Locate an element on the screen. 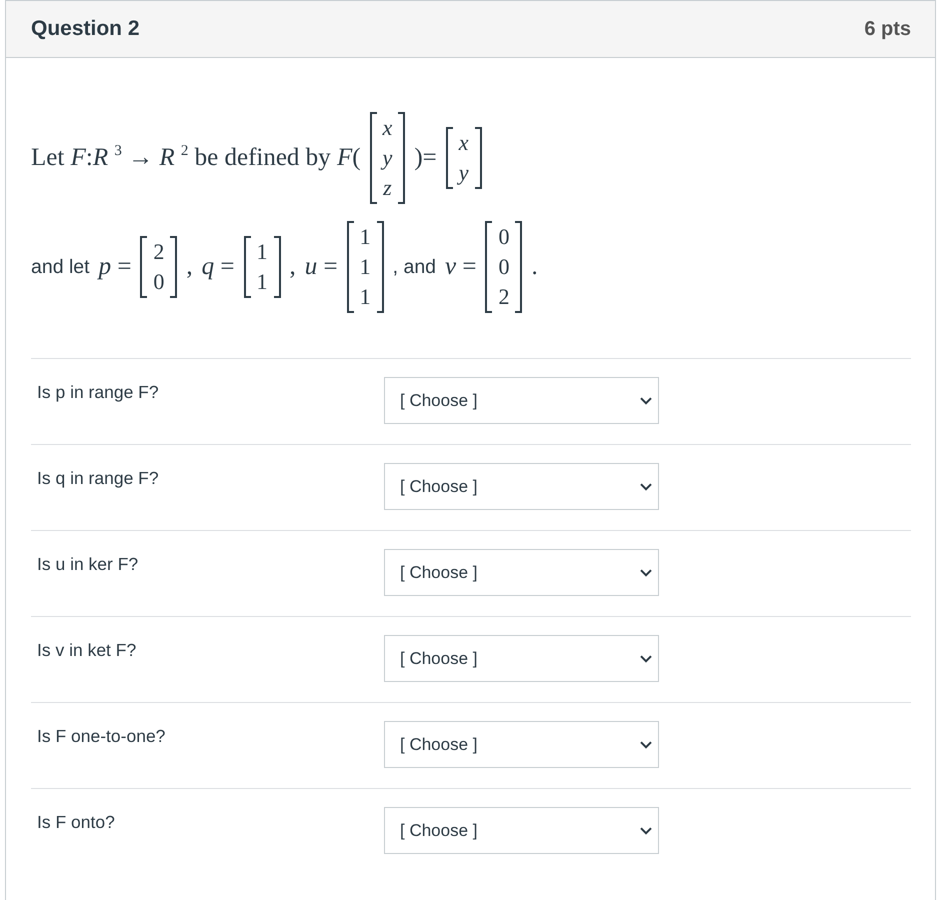 The image size is (943, 900). math-text: u = is located at coordinates (321, 267).